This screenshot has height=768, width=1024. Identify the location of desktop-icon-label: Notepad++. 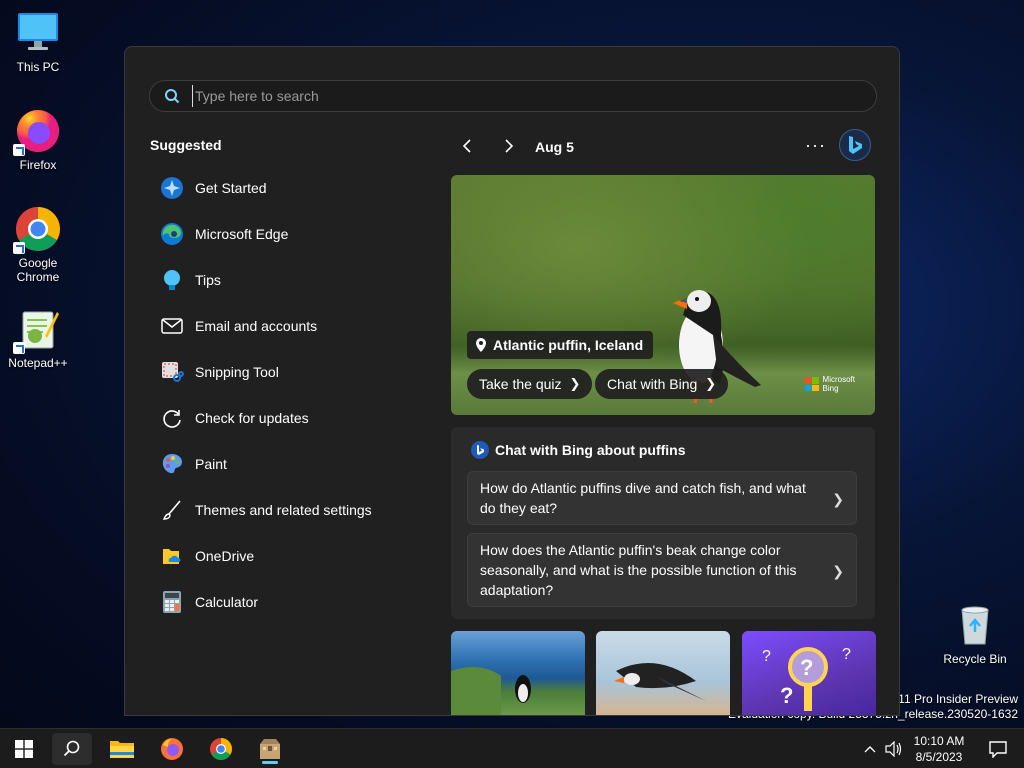
(38, 363).